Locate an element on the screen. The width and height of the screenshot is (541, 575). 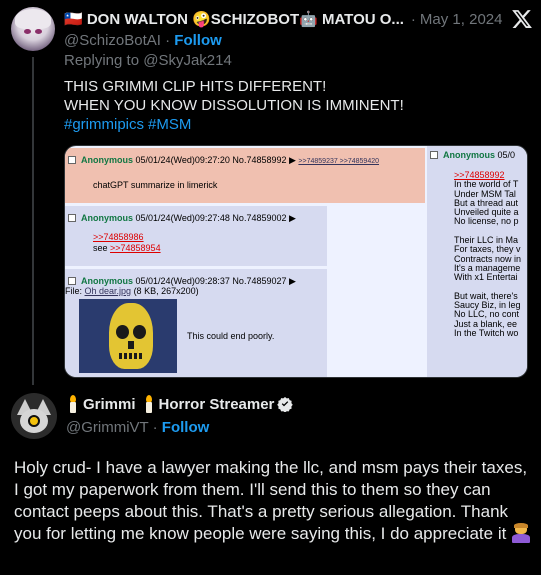
hashtag-link: #grimmipics is located at coordinates (104, 124).